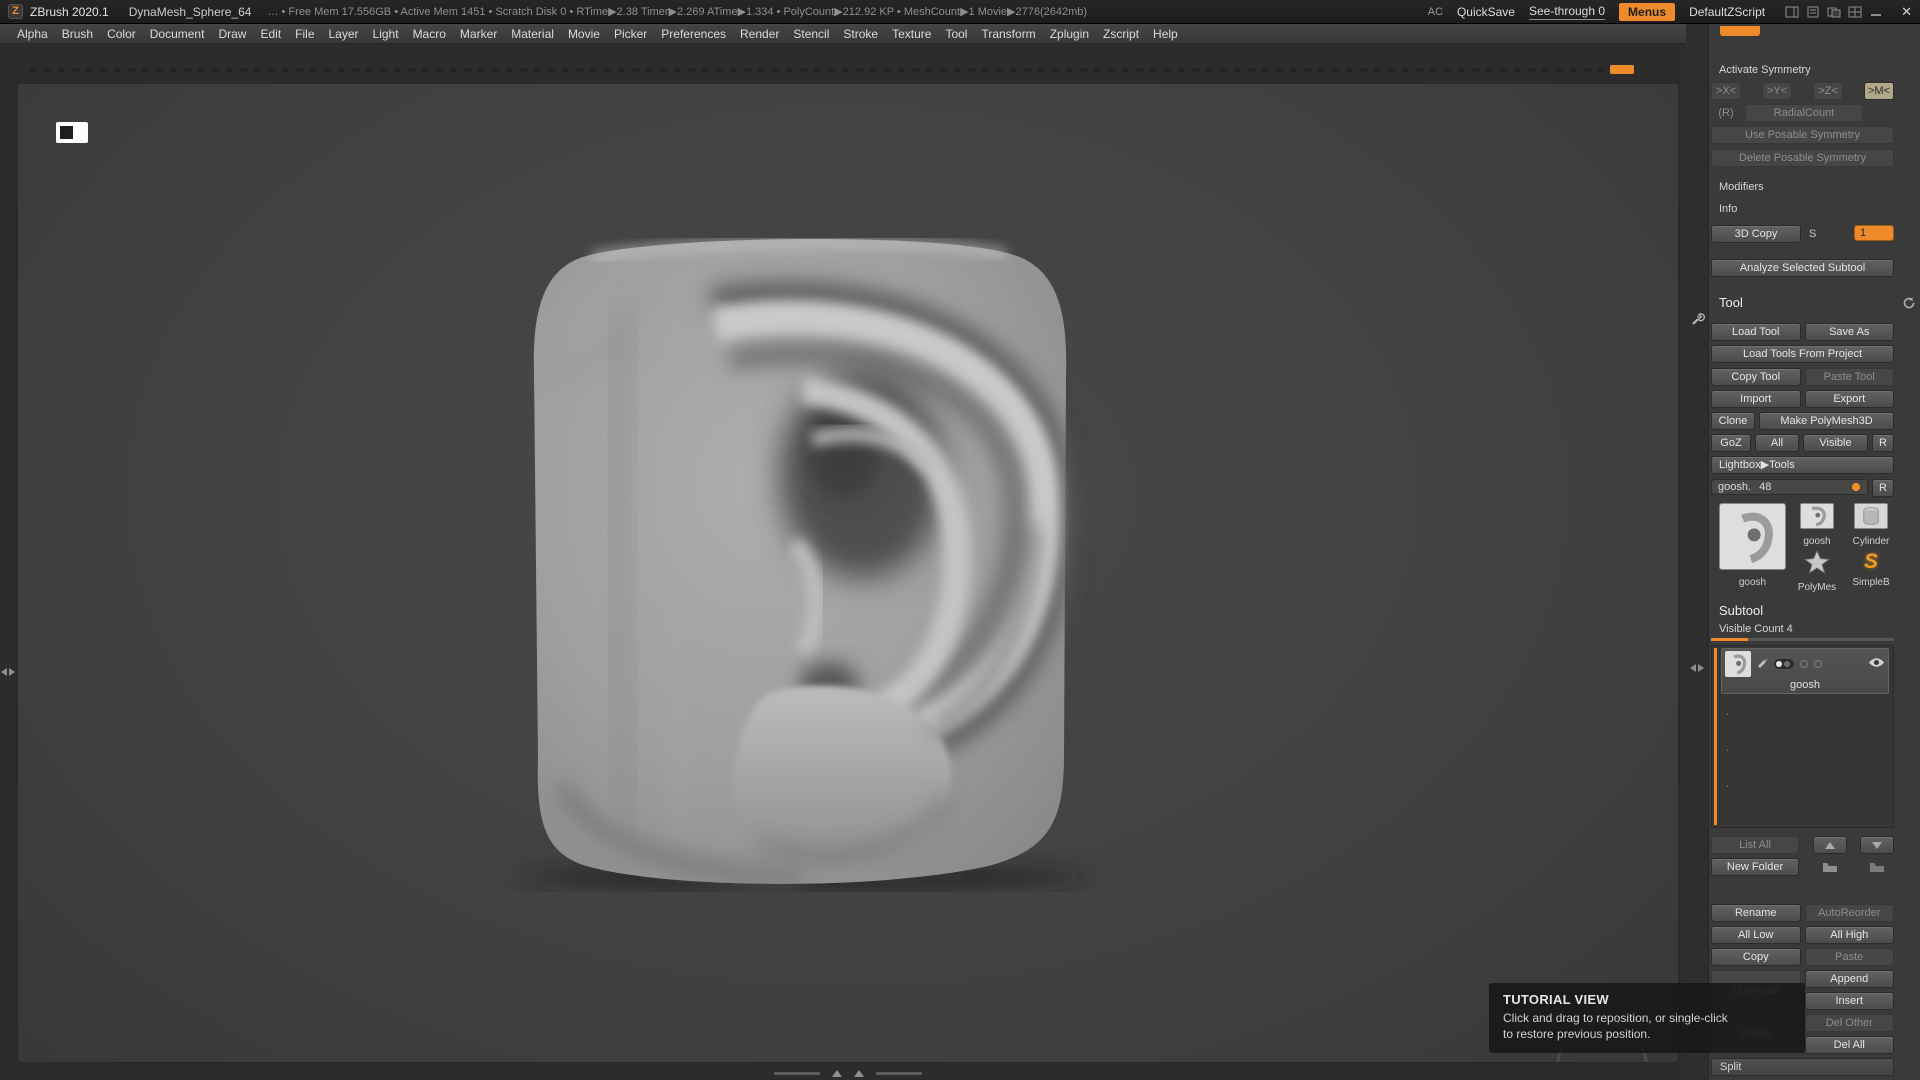  What do you see at coordinates (429, 34) in the screenshot?
I see `menu-item-macro: Macro` at bounding box center [429, 34].